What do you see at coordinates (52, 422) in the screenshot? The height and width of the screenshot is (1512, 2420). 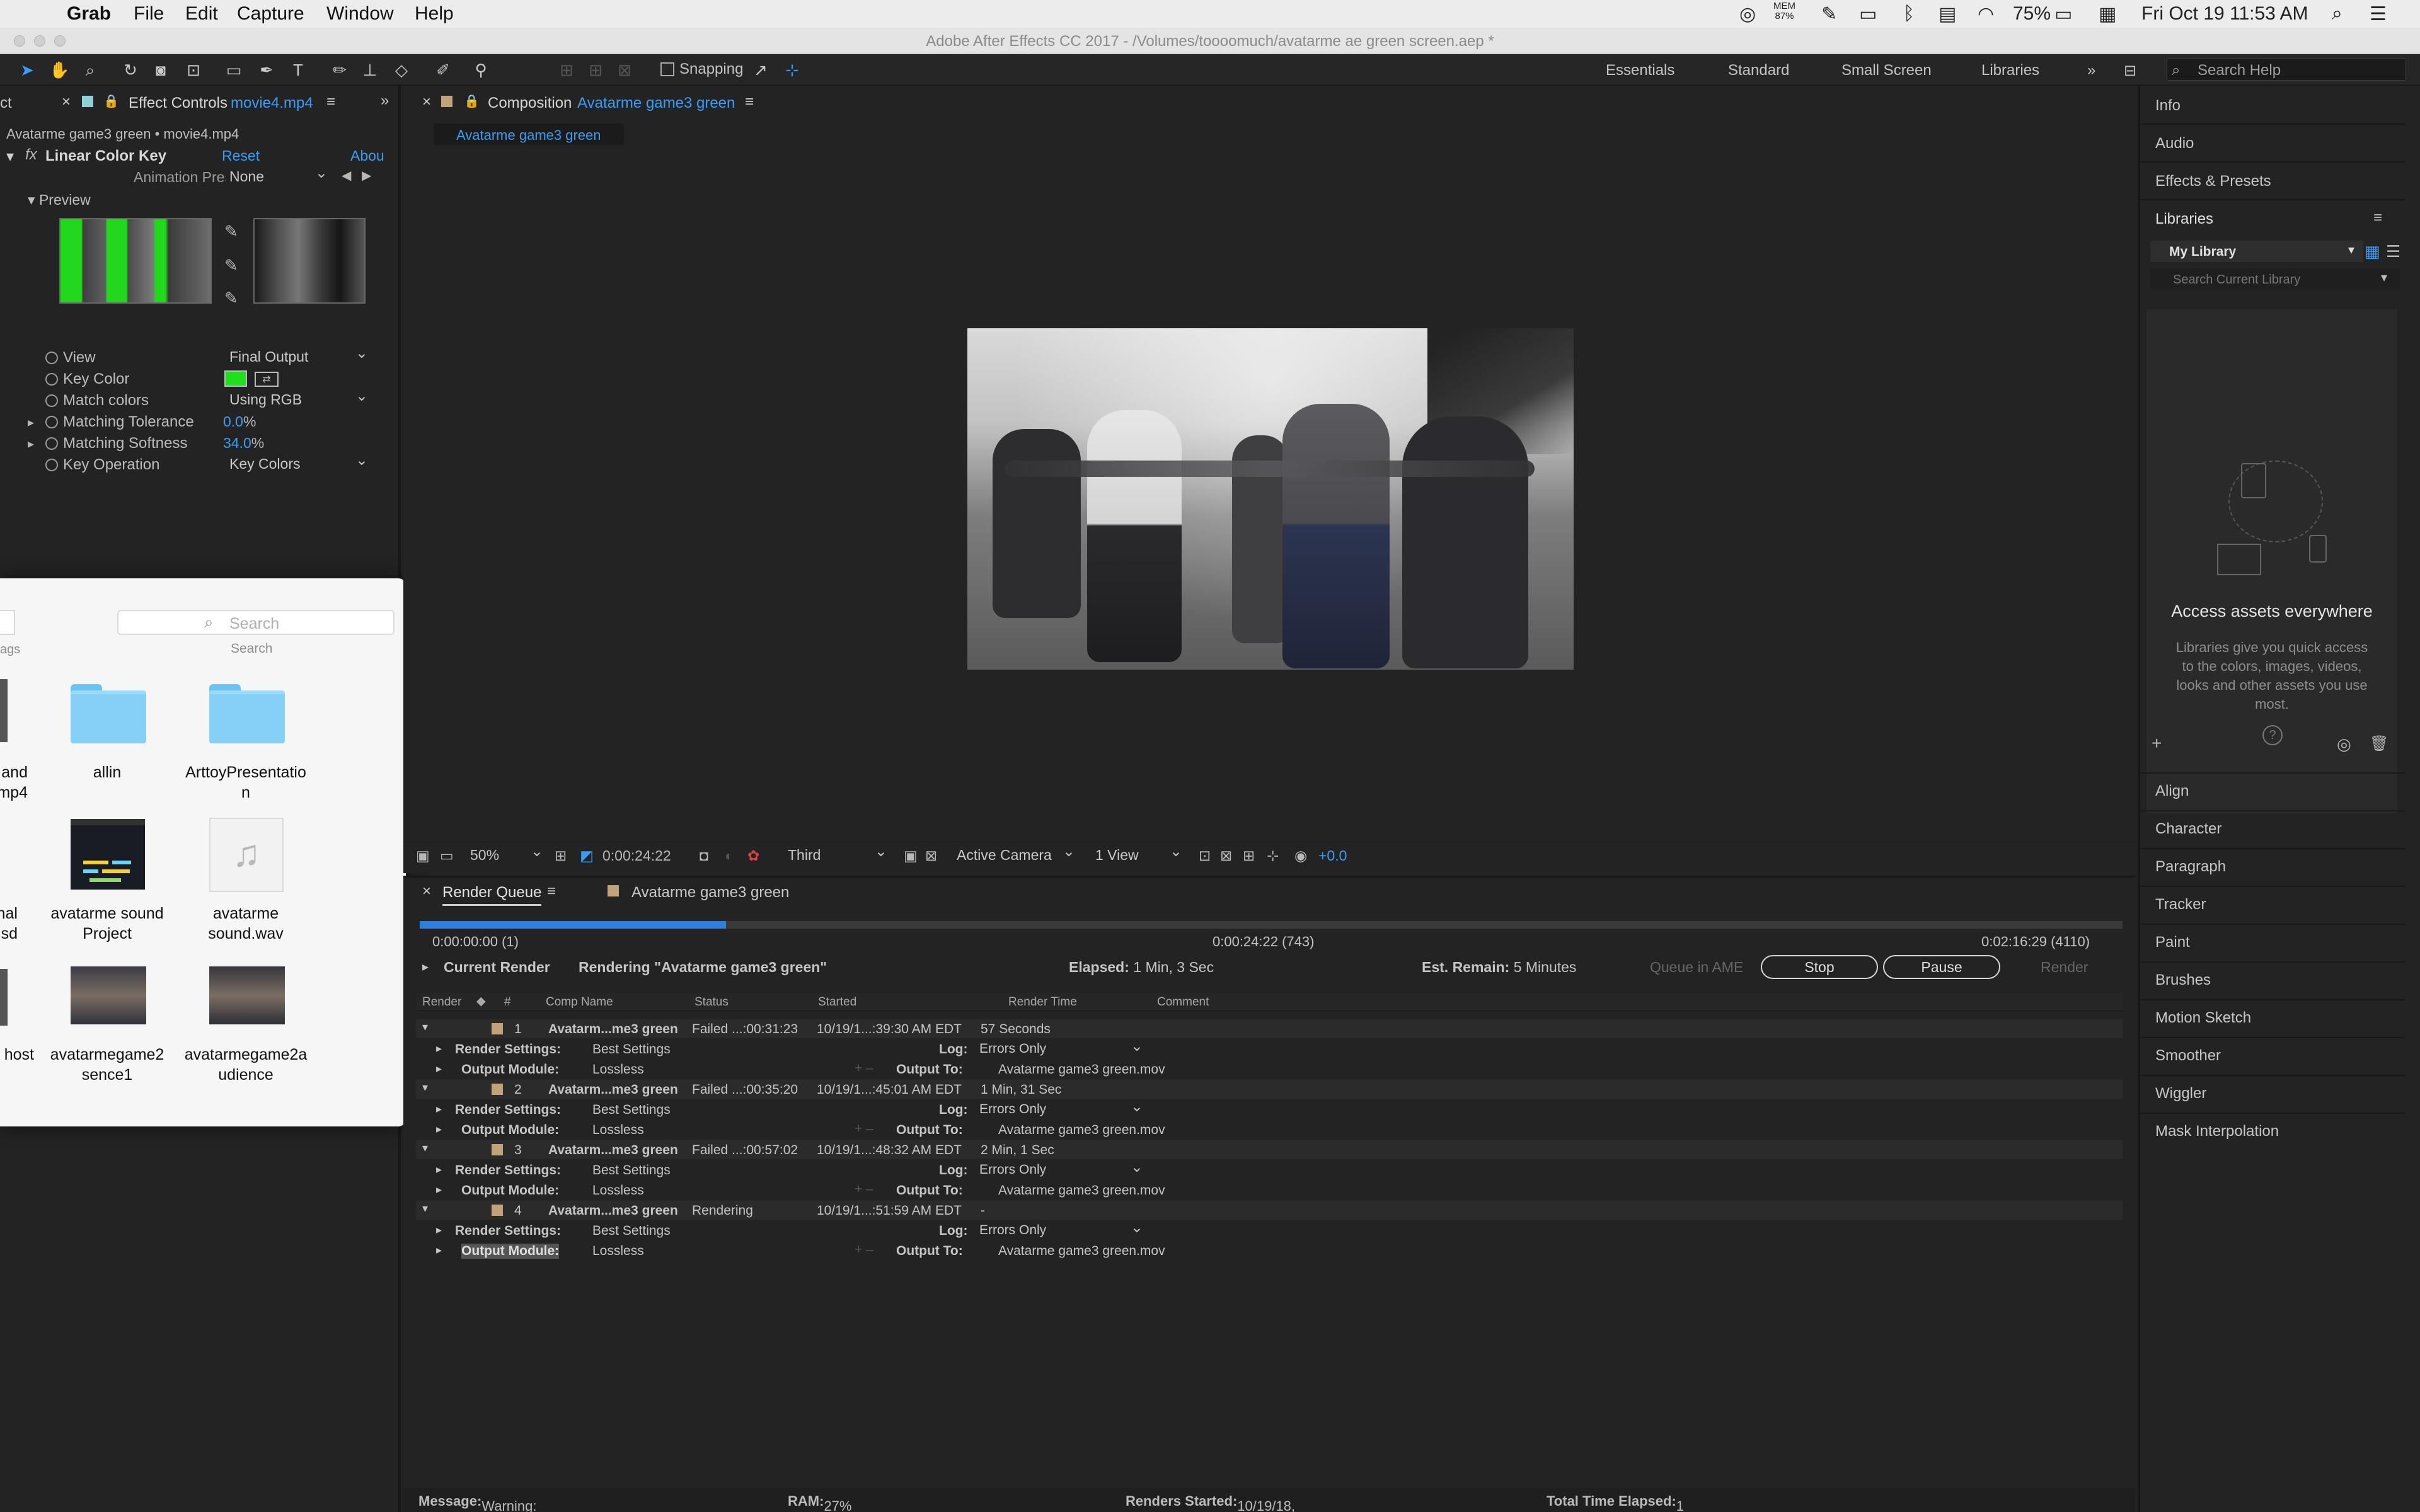 I see `tolerance-stopwatch-icon` at bounding box center [52, 422].